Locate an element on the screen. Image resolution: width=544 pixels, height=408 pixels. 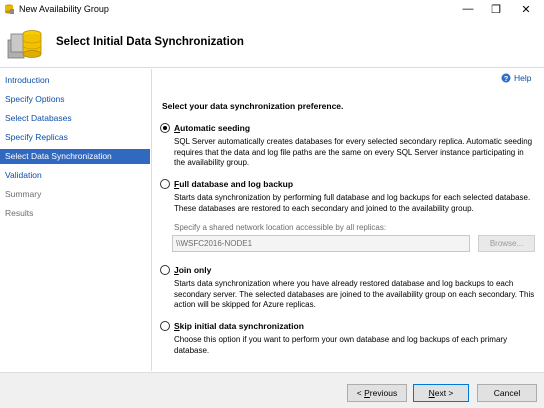
full-backup-label: Full database and log backup is located at coordinates (233, 184).